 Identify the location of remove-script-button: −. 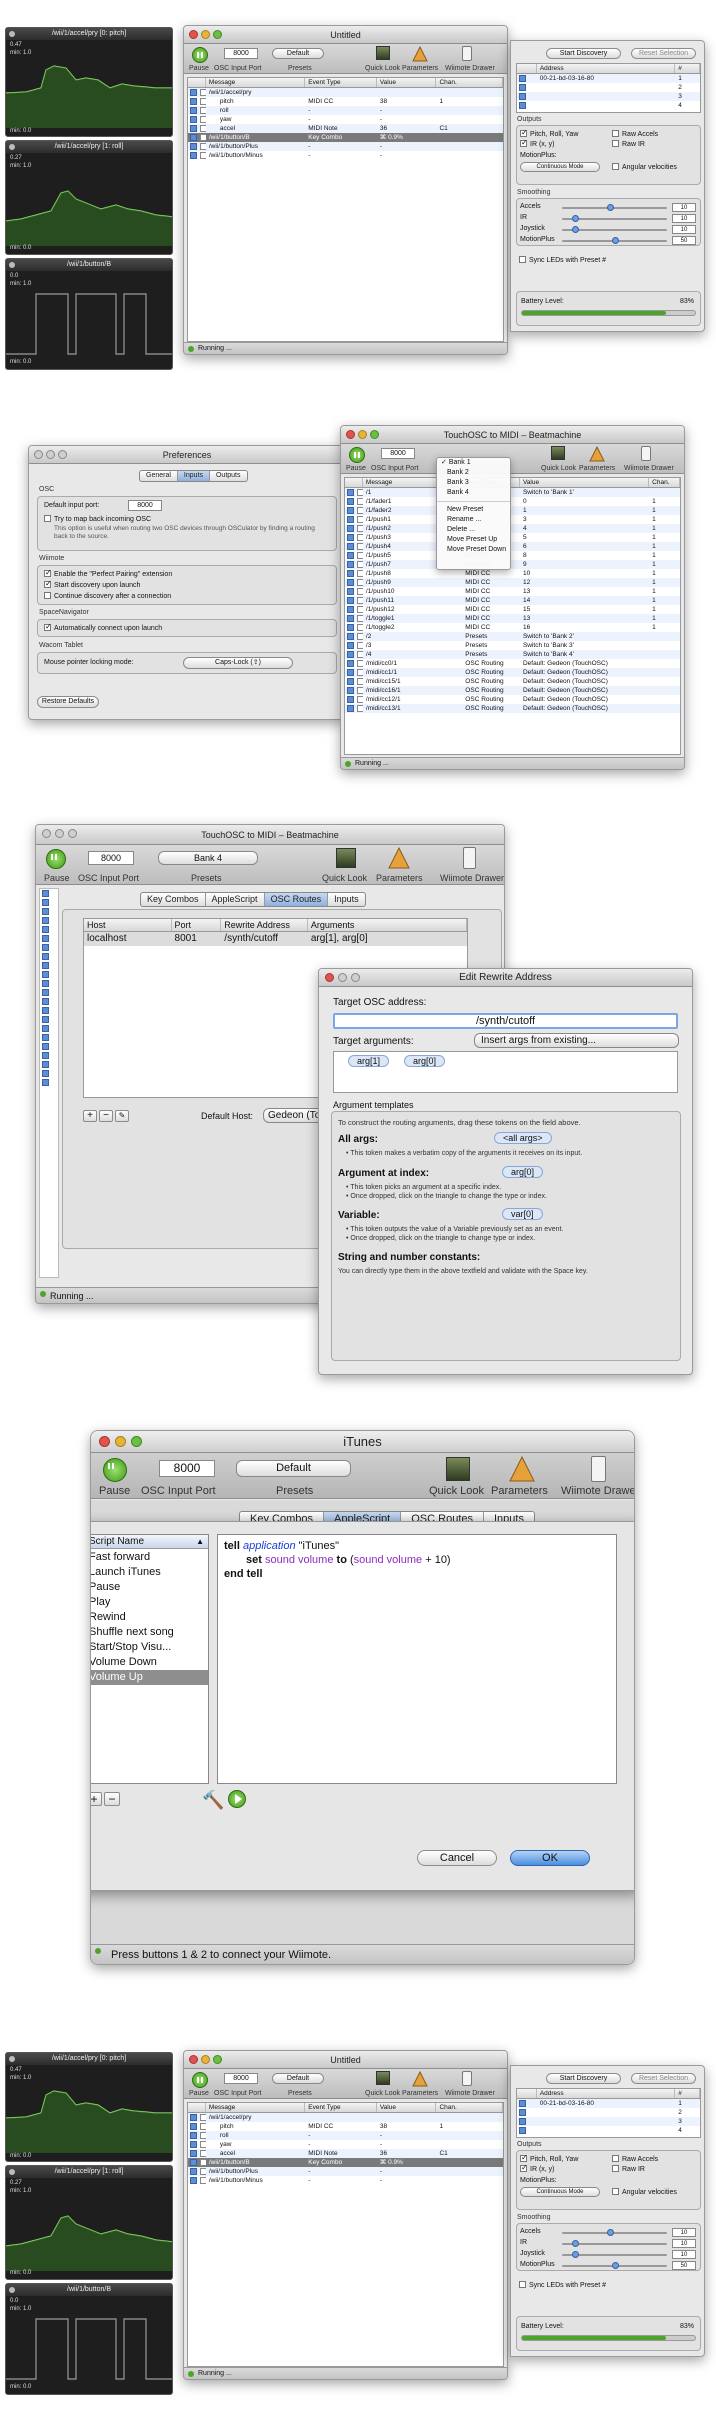
(112, 1799).